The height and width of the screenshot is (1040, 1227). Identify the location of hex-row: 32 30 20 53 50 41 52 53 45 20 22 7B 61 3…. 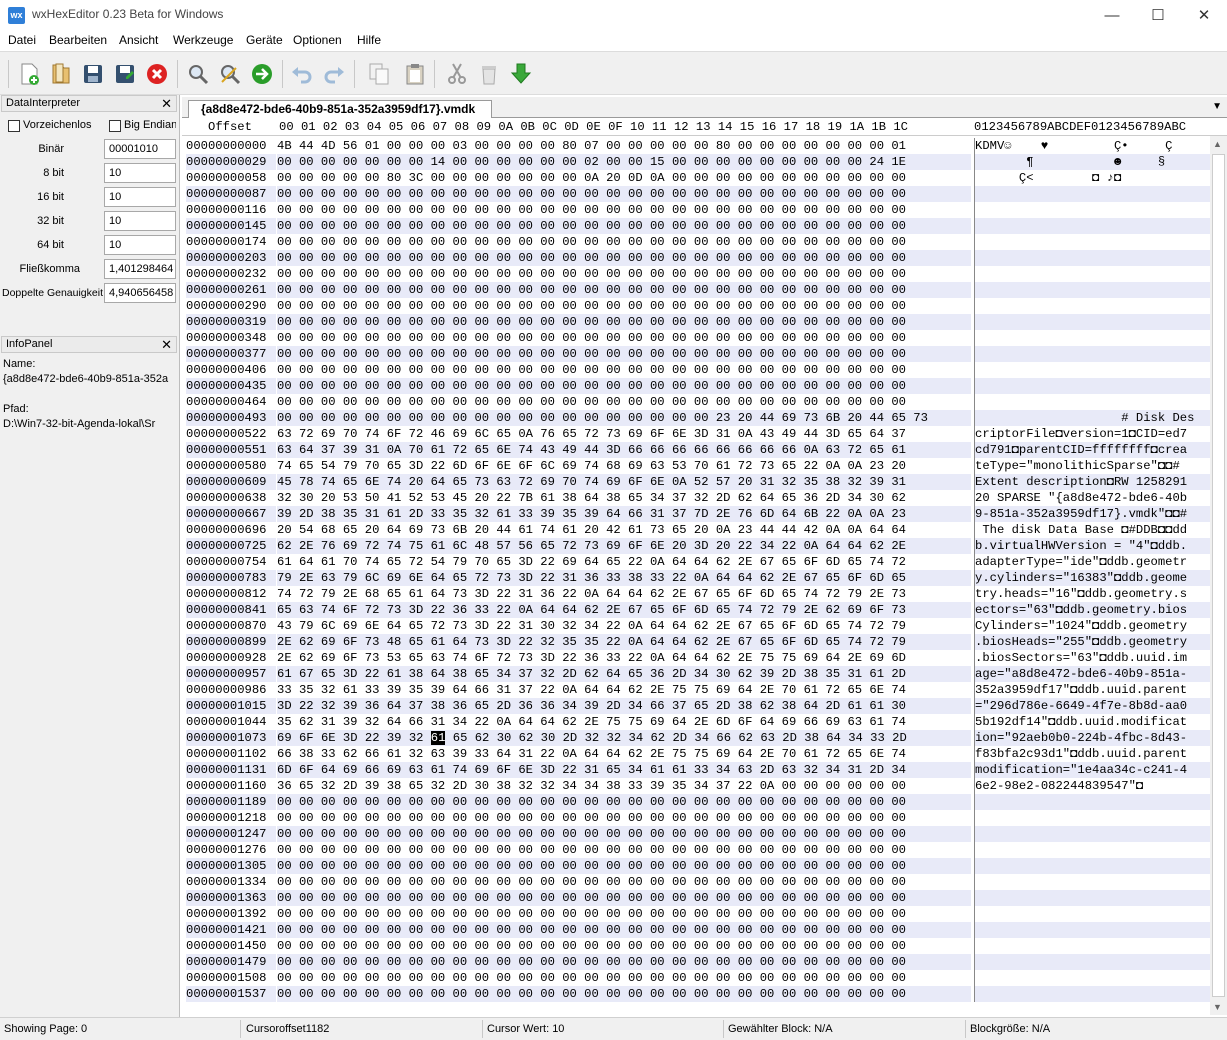
(624, 498).